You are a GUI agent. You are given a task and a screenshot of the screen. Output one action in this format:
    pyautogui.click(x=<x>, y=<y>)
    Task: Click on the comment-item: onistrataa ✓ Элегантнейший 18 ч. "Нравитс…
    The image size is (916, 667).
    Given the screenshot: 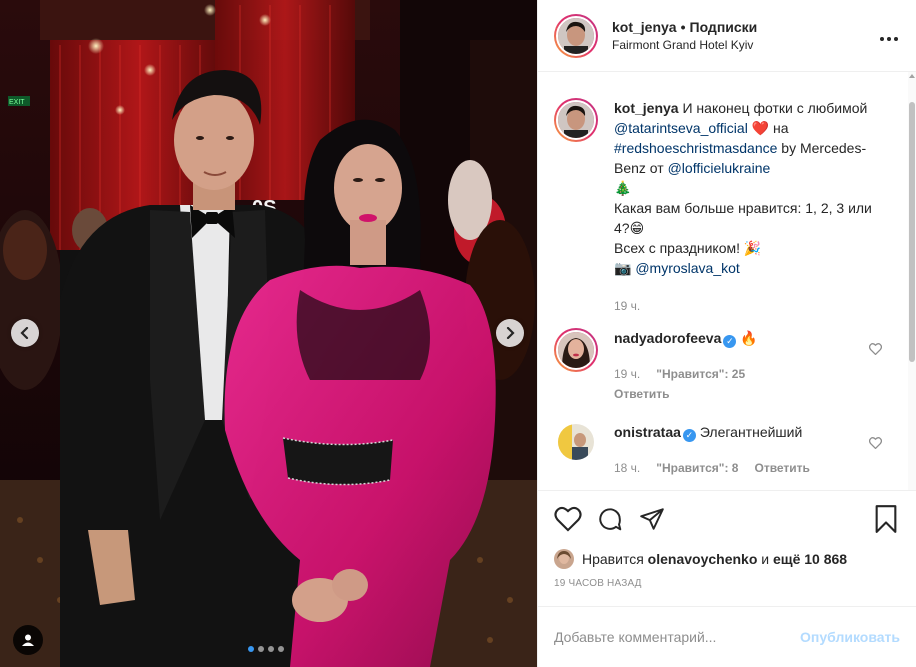 What is the action you would take?
    pyautogui.click(x=727, y=450)
    